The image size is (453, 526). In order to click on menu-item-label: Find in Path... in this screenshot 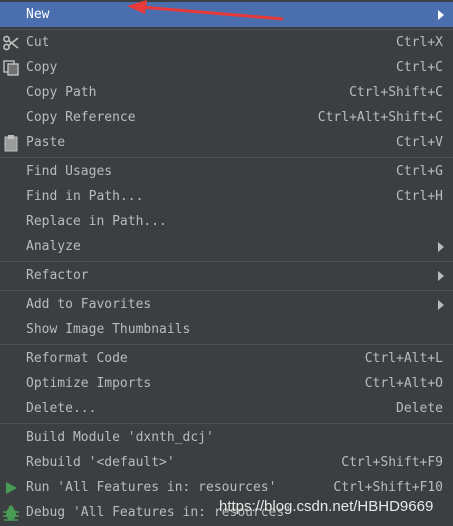, I will do `click(85, 196)`.